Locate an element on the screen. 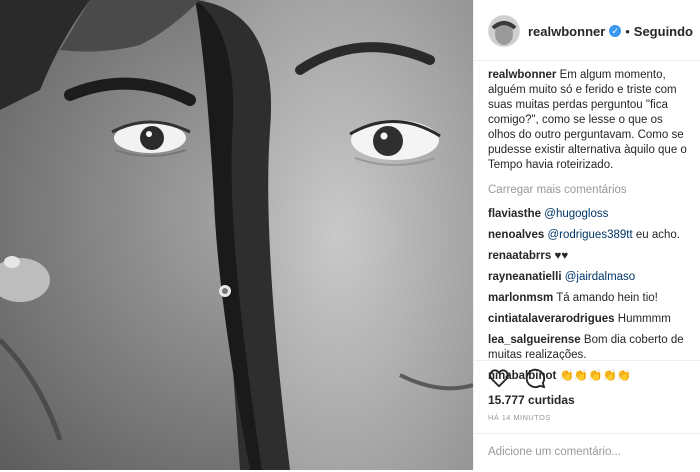 This screenshot has width=700, height=472. comment-mention: @hugogloss is located at coordinates (576, 214).